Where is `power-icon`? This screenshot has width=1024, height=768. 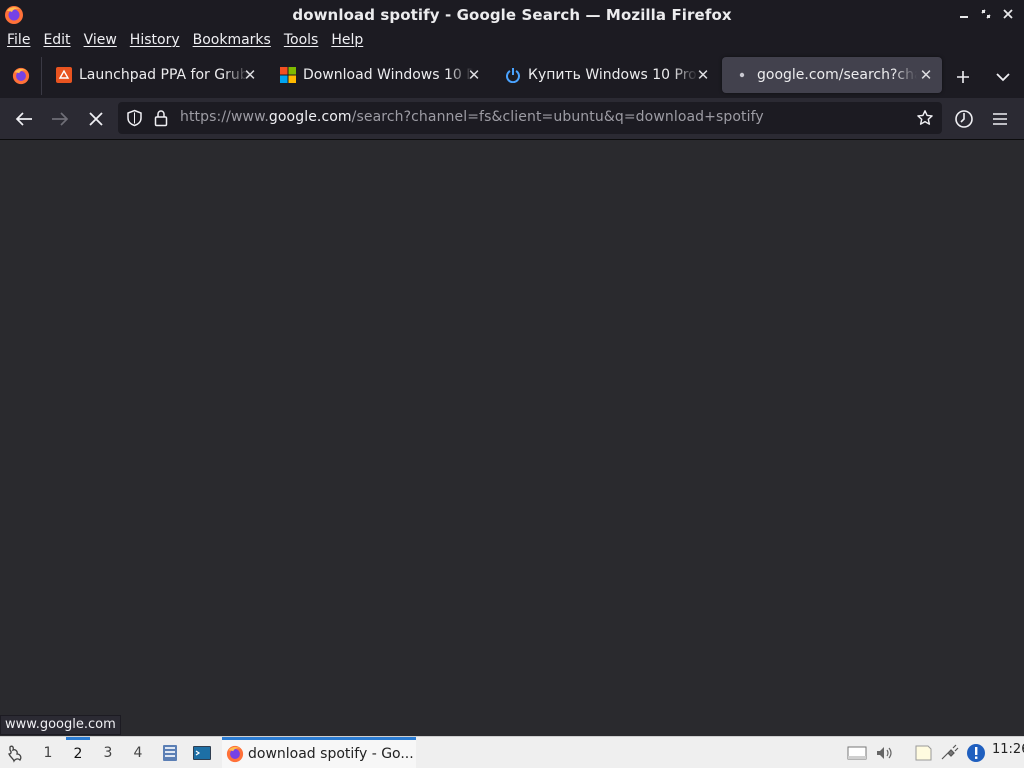
power-icon is located at coordinates (513, 75).